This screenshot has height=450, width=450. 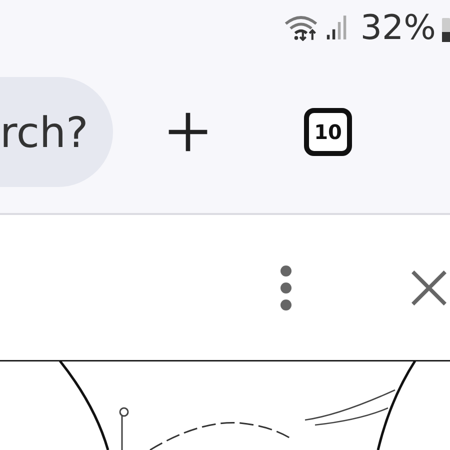 I want to click on signal-icon, so click(x=337, y=27).